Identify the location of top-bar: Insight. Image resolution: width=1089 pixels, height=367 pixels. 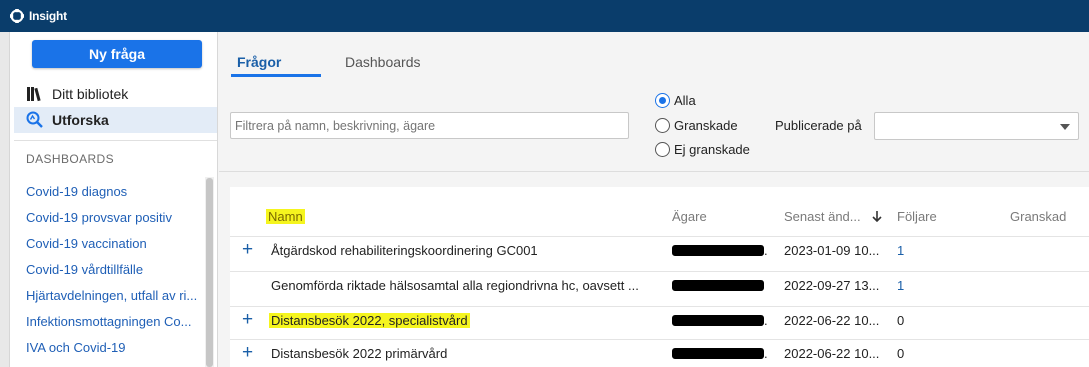
(544, 16).